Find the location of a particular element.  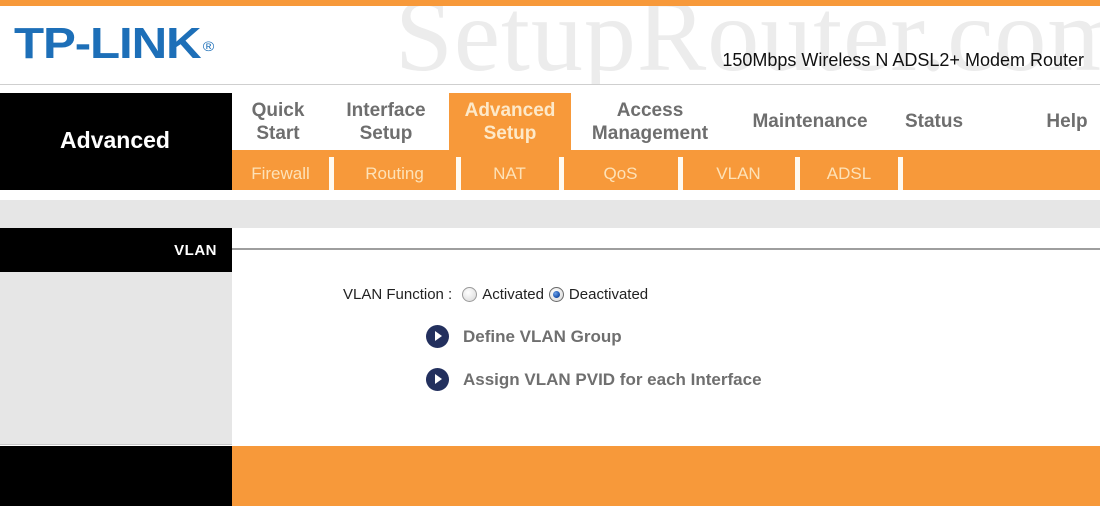

radio-deactivated is located at coordinates (556, 294).